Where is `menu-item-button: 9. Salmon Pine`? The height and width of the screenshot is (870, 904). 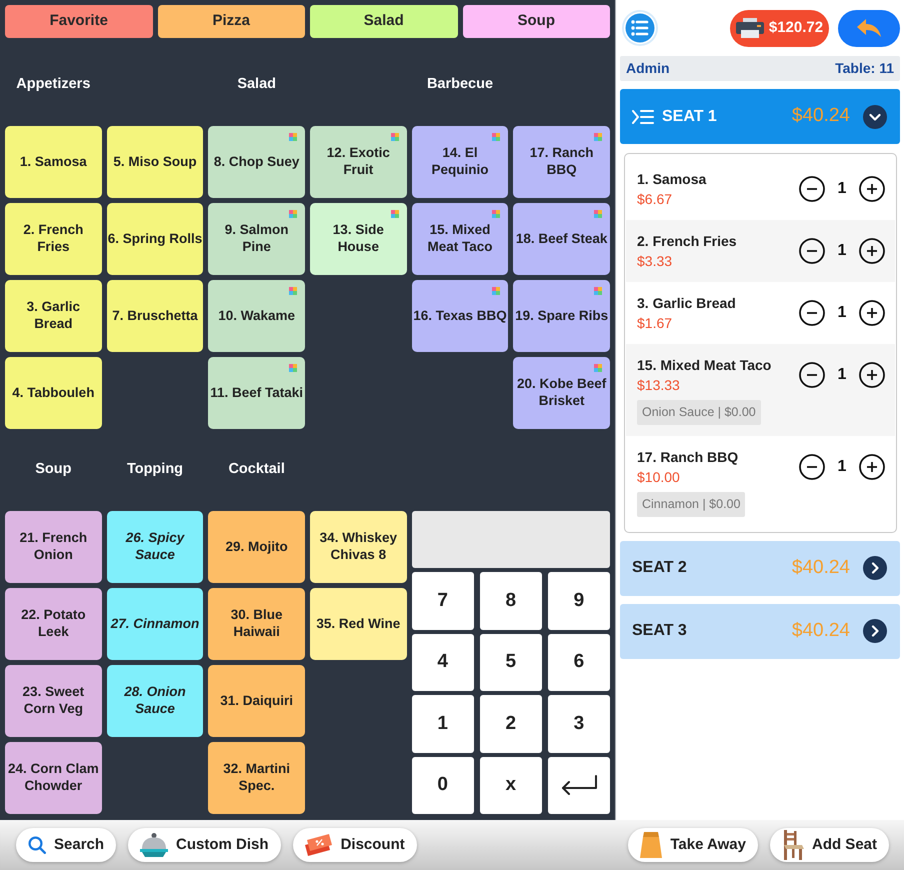
menu-item-button: 9. Salmon Pine is located at coordinates (256, 239).